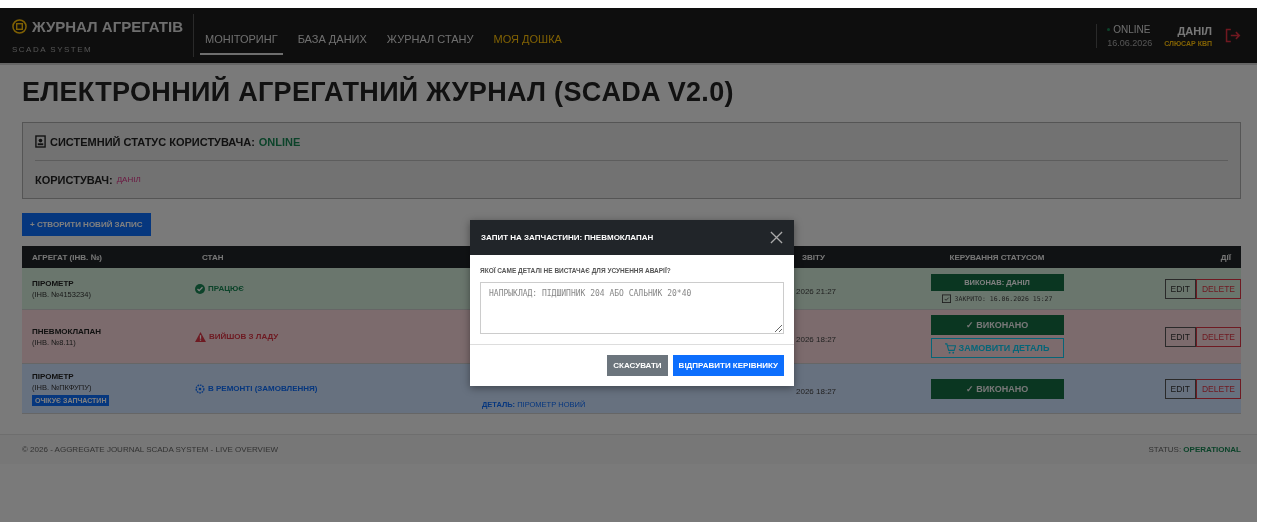 Image resolution: width=1261 pixels, height=522 pixels. I want to click on nav-link: ЖУРНАЛ СТАНУ, so click(430, 39).